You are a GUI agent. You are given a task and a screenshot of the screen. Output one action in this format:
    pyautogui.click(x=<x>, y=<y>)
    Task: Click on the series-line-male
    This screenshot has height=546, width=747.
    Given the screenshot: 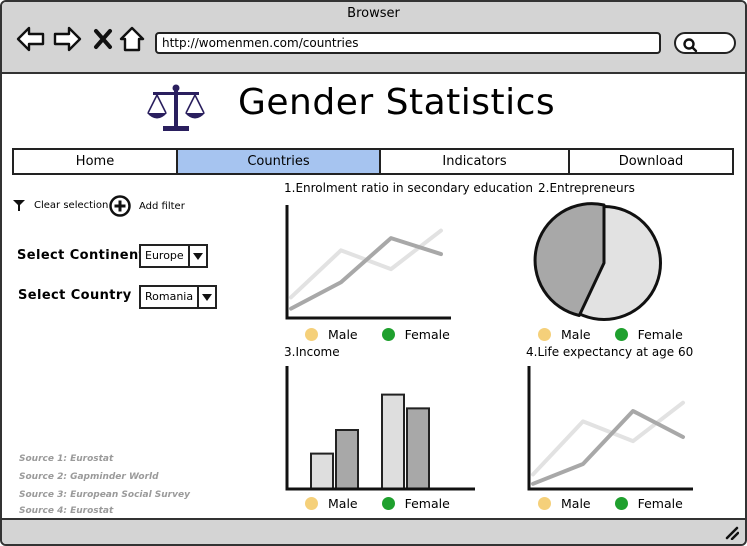 What is the action you would take?
    pyautogui.click(x=366, y=273)
    